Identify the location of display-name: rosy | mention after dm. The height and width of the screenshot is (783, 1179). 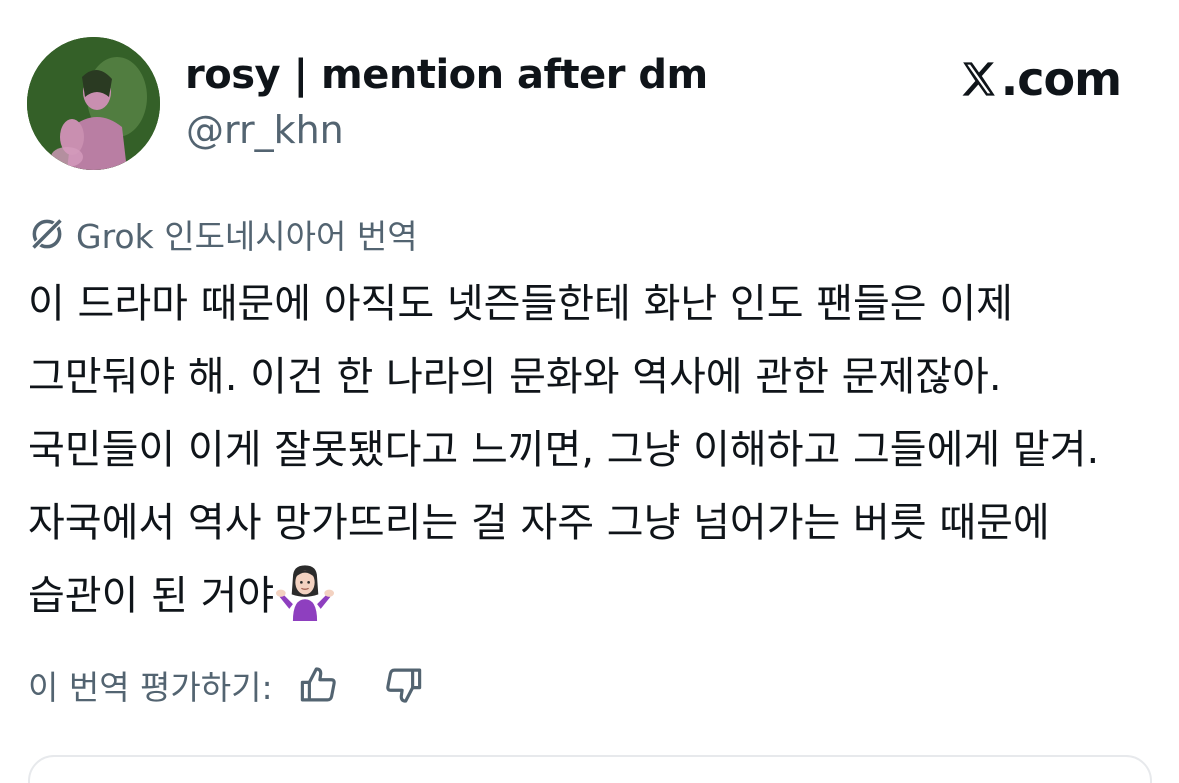
(446, 75).